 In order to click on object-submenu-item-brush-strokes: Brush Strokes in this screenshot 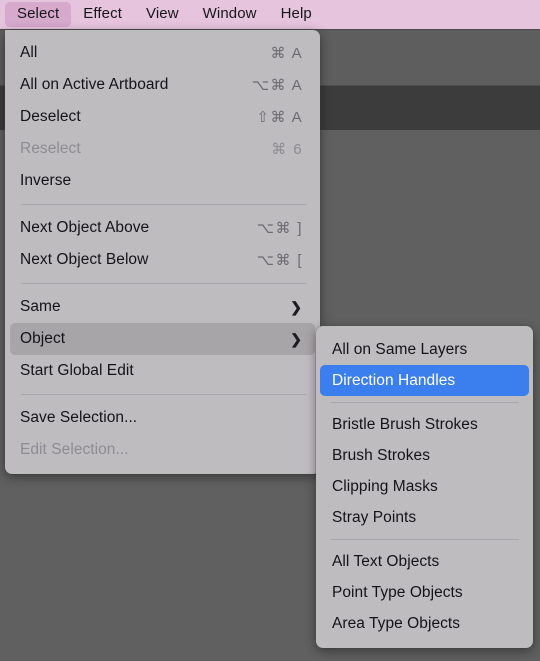, I will do `click(424, 455)`.